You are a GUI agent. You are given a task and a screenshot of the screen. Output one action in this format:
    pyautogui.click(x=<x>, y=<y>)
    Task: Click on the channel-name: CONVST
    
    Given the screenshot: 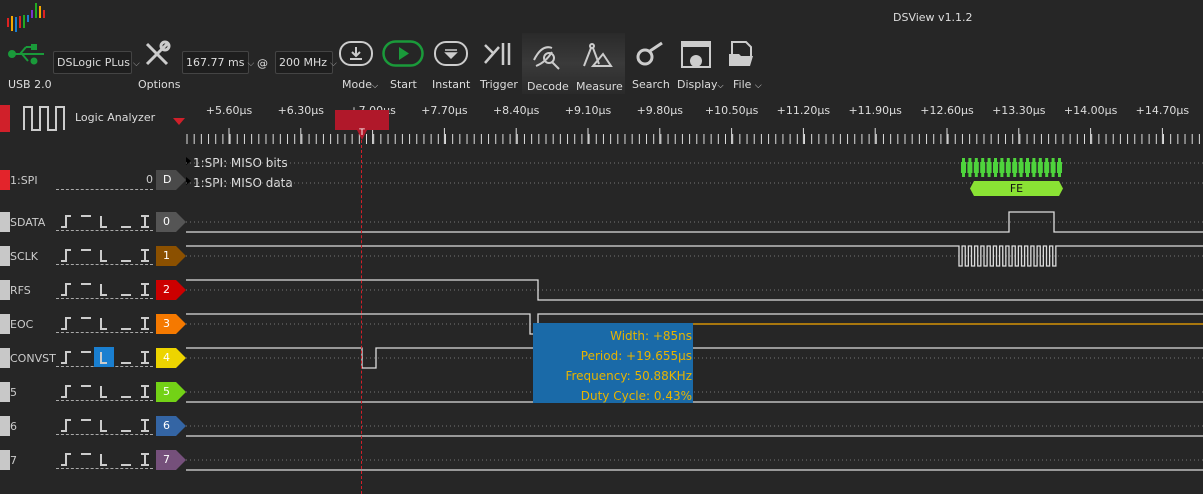 What is the action you would take?
    pyautogui.click(x=33, y=358)
    